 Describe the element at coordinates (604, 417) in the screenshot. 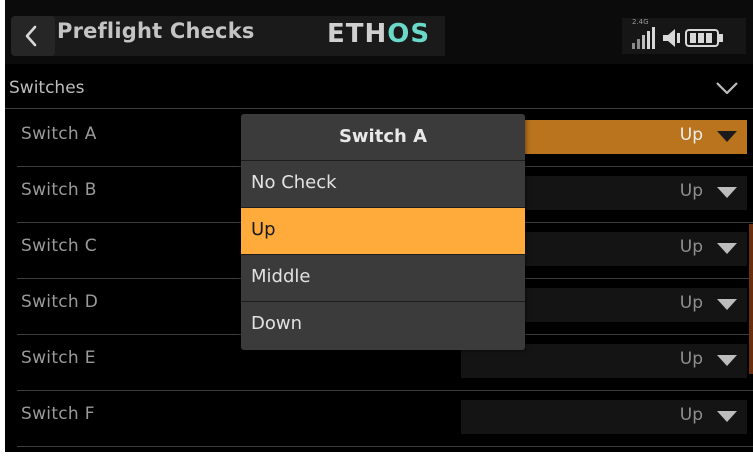

I see `value-dropdown: Up` at that location.